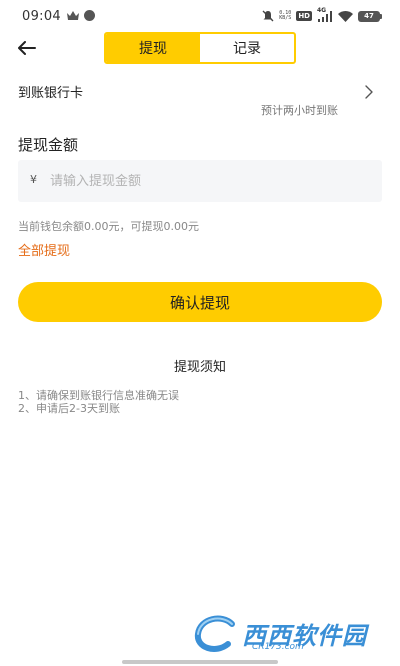 This screenshot has width=400, height=666. I want to click on app-notification-icon, so click(89, 15).